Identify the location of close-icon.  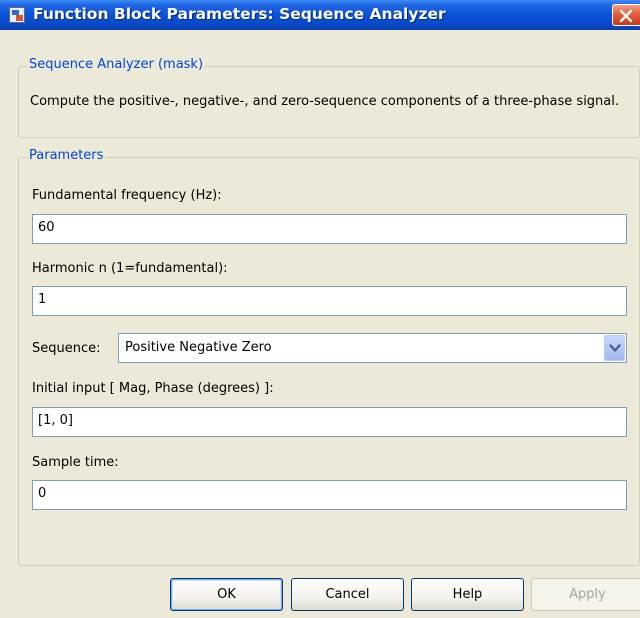
(626, 16).